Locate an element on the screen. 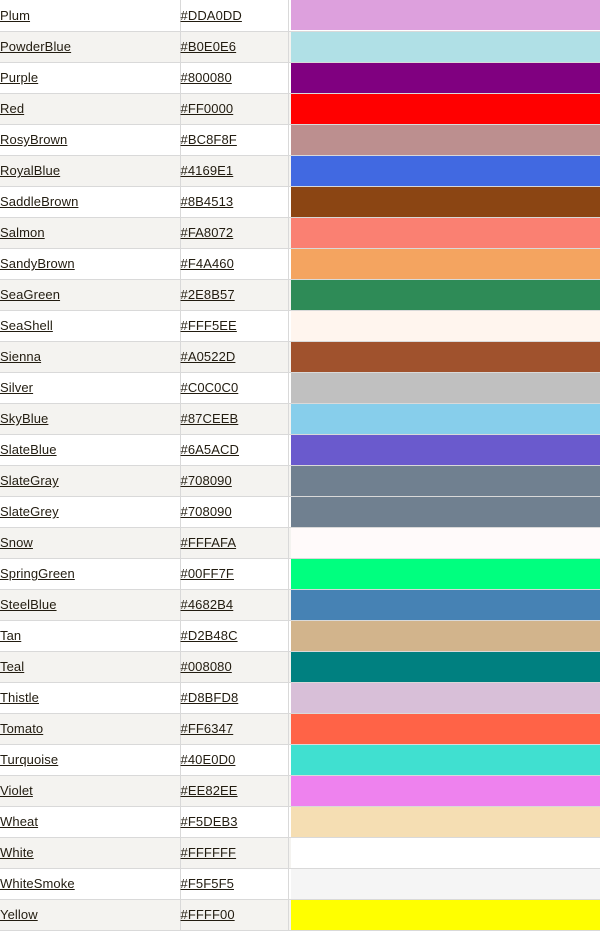 The height and width of the screenshot is (931, 600). hex-code-link: #F4A460 is located at coordinates (207, 263).